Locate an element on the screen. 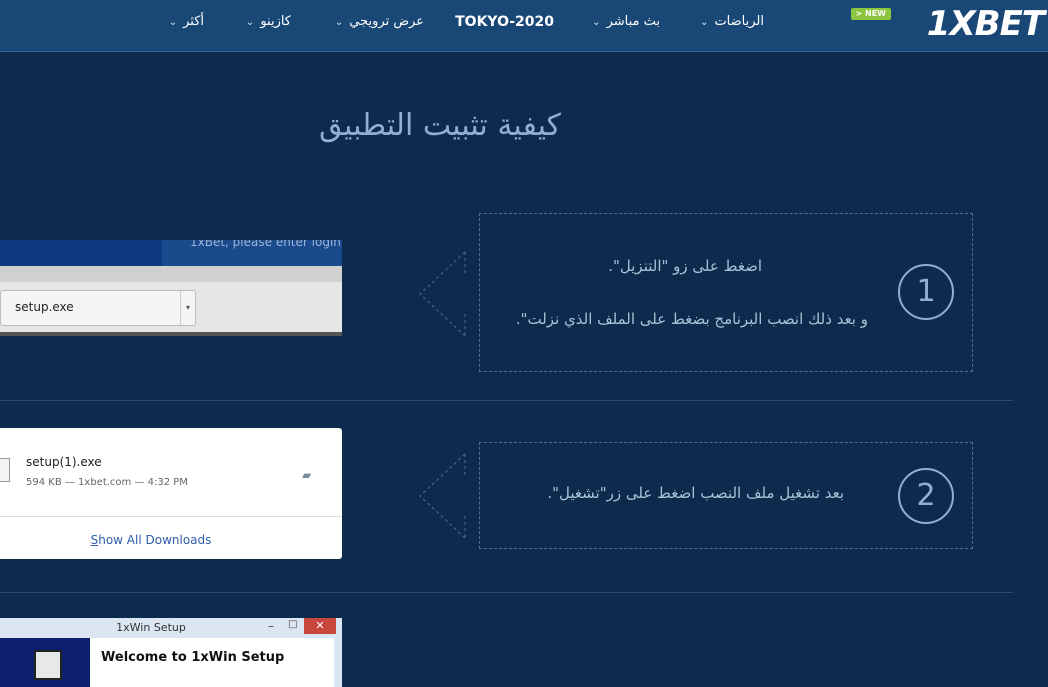 The image size is (1048, 687). nav-more: أكثر ⌄ is located at coordinates (186, 22).